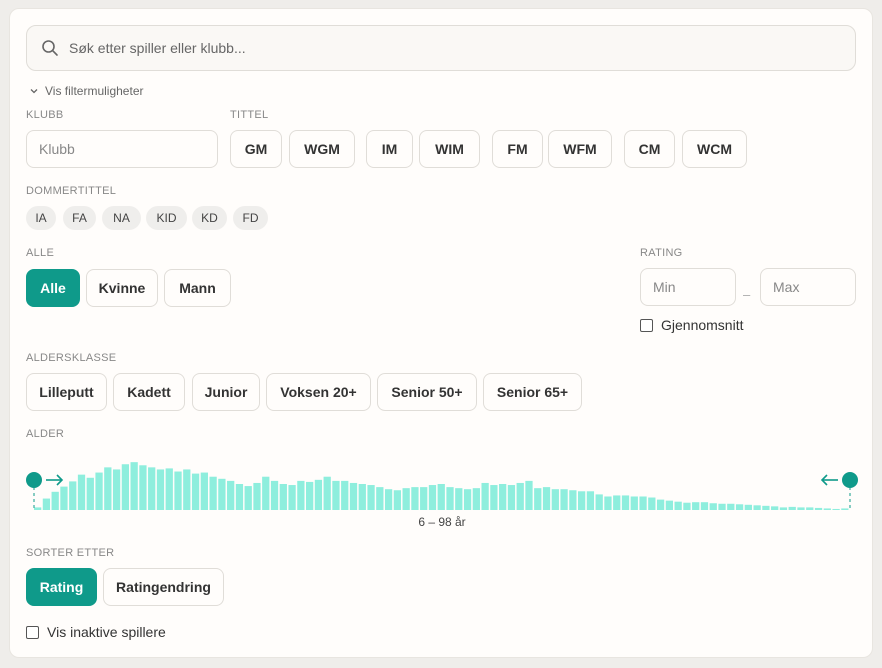 This screenshot has height=668, width=882. What do you see at coordinates (808, 287) in the screenshot?
I see `rating-max-input` at bounding box center [808, 287].